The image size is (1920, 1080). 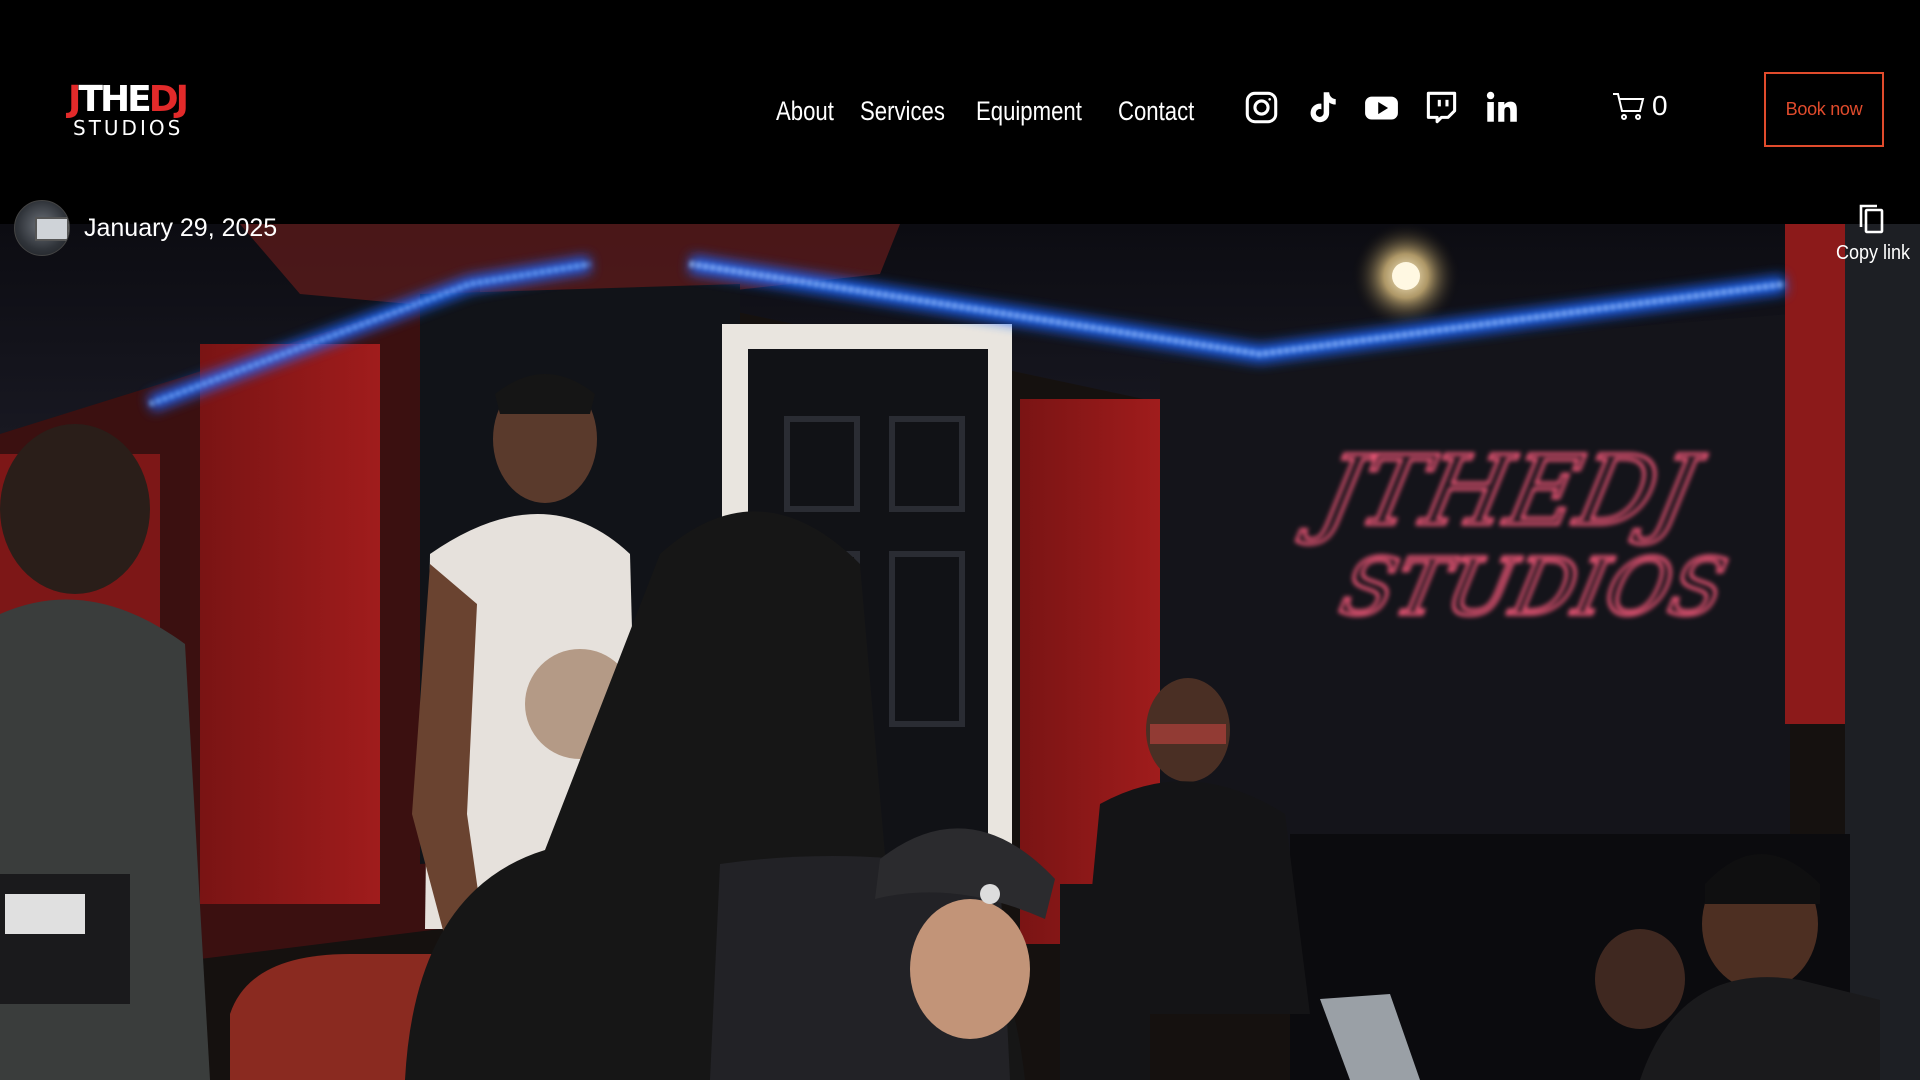 What do you see at coordinates (1501, 107) in the screenshot?
I see `linkedin-icon` at bounding box center [1501, 107].